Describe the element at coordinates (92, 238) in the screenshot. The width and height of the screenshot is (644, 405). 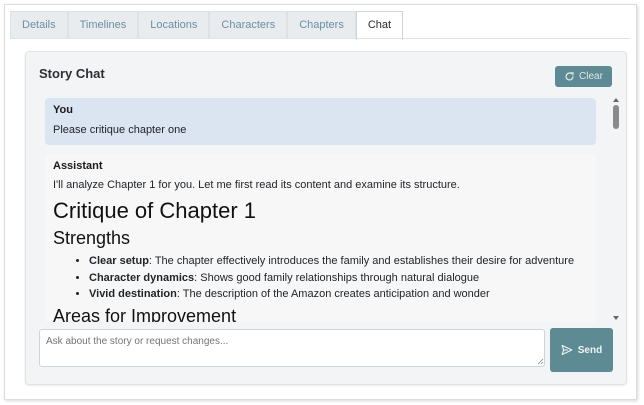
I see `message-subheading: Strengths` at that location.